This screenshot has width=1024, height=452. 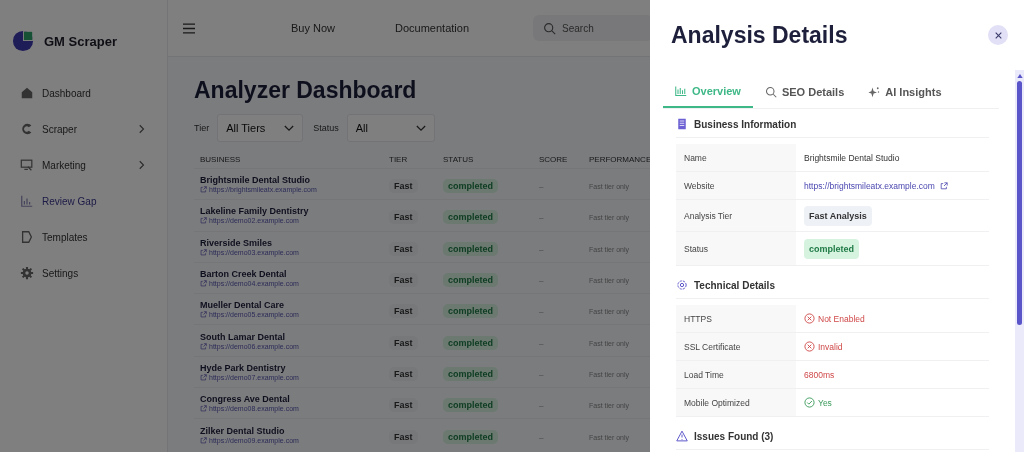 I want to click on nav-item: Marketing, so click(x=83, y=165).